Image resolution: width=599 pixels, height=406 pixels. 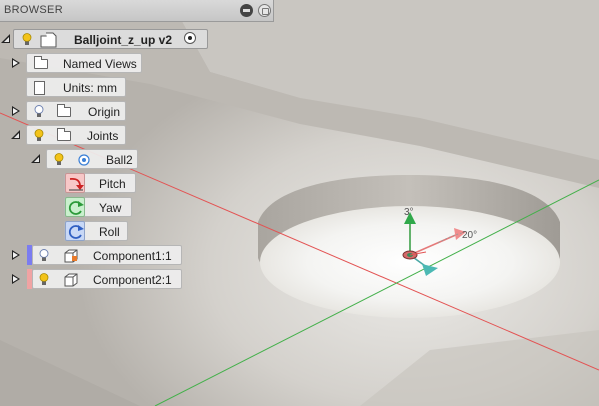 I want to click on yaw-node: Yaw, so click(x=98, y=207).